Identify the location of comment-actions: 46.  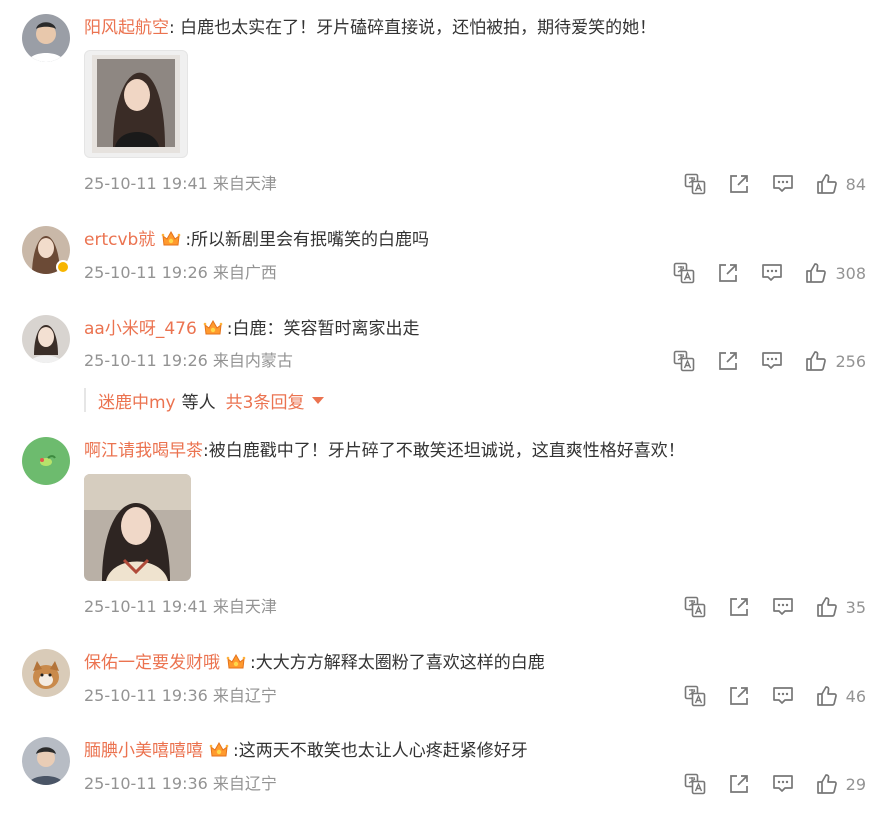
(764, 696).